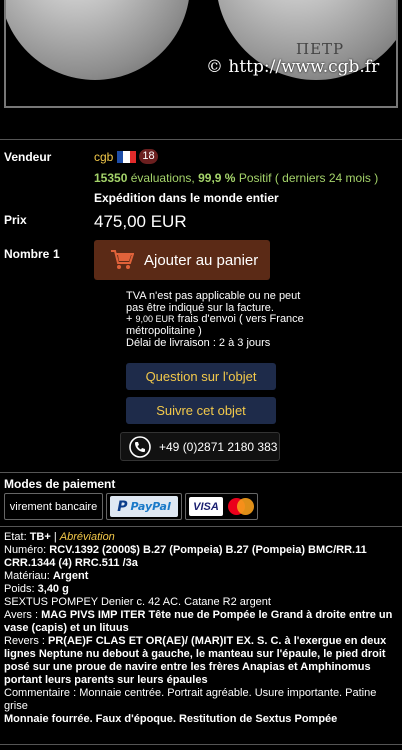 The width and height of the screenshot is (402, 750). What do you see at coordinates (218, 446) in the screenshot?
I see `phone-number: +49 (0)2871 2180 383` at bounding box center [218, 446].